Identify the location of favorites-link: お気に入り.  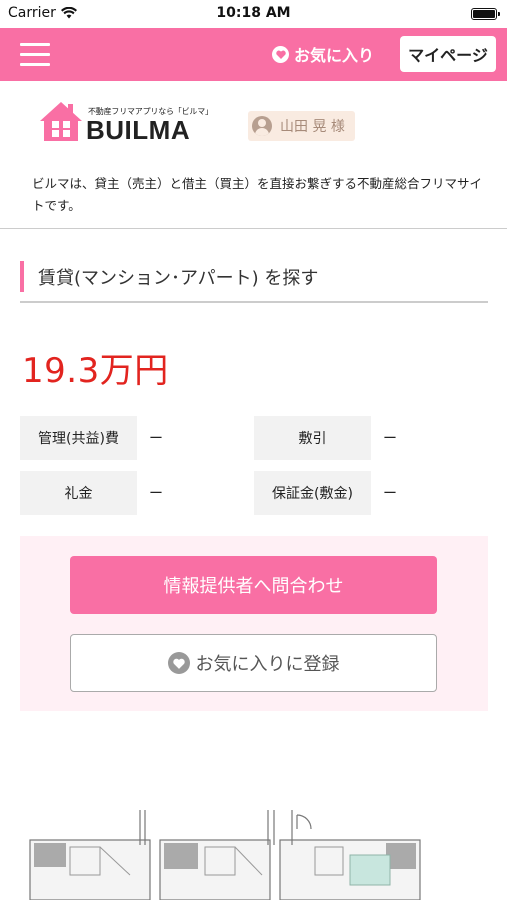
(323, 54).